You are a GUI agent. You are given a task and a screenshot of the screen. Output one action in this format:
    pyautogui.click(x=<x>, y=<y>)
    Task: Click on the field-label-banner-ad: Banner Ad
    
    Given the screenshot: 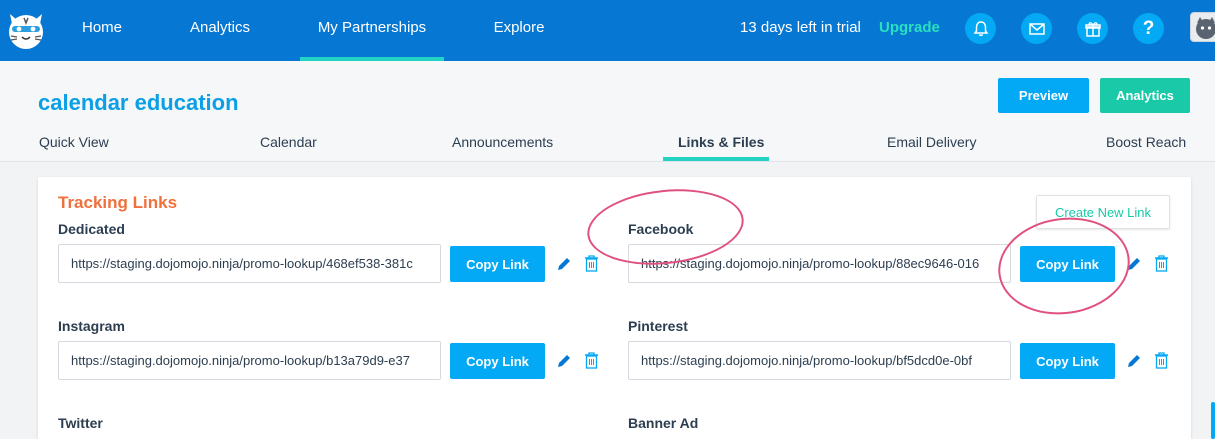 What is the action you would take?
    pyautogui.click(x=663, y=423)
    